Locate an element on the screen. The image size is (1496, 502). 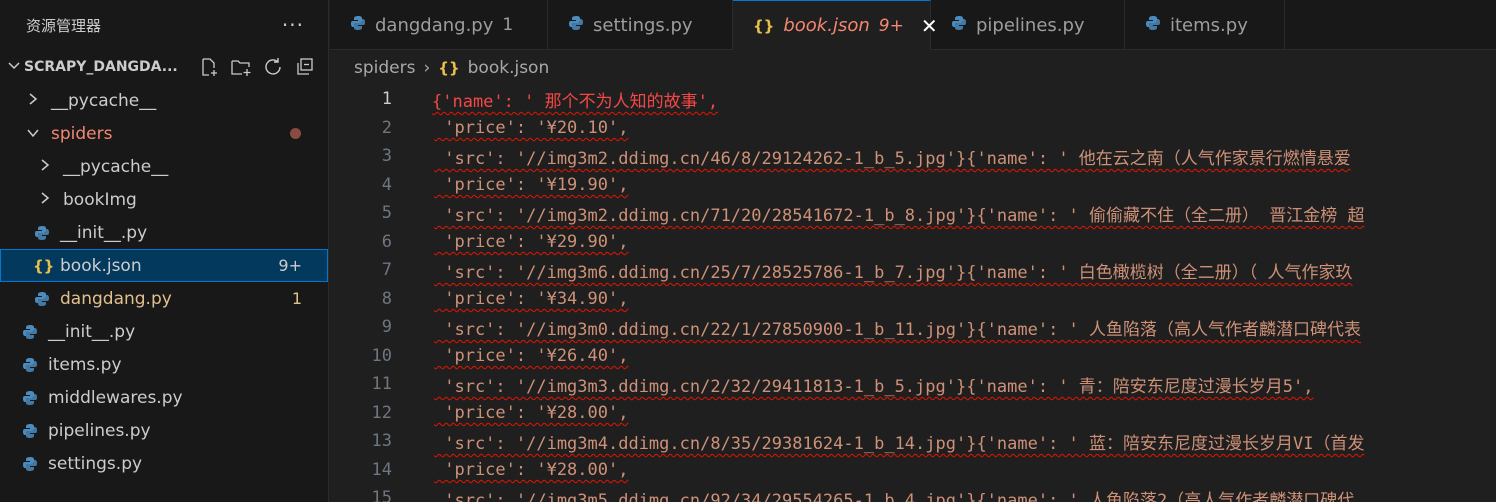
tree-file-pipelines: pipelines.py is located at coordinates (164, 430).